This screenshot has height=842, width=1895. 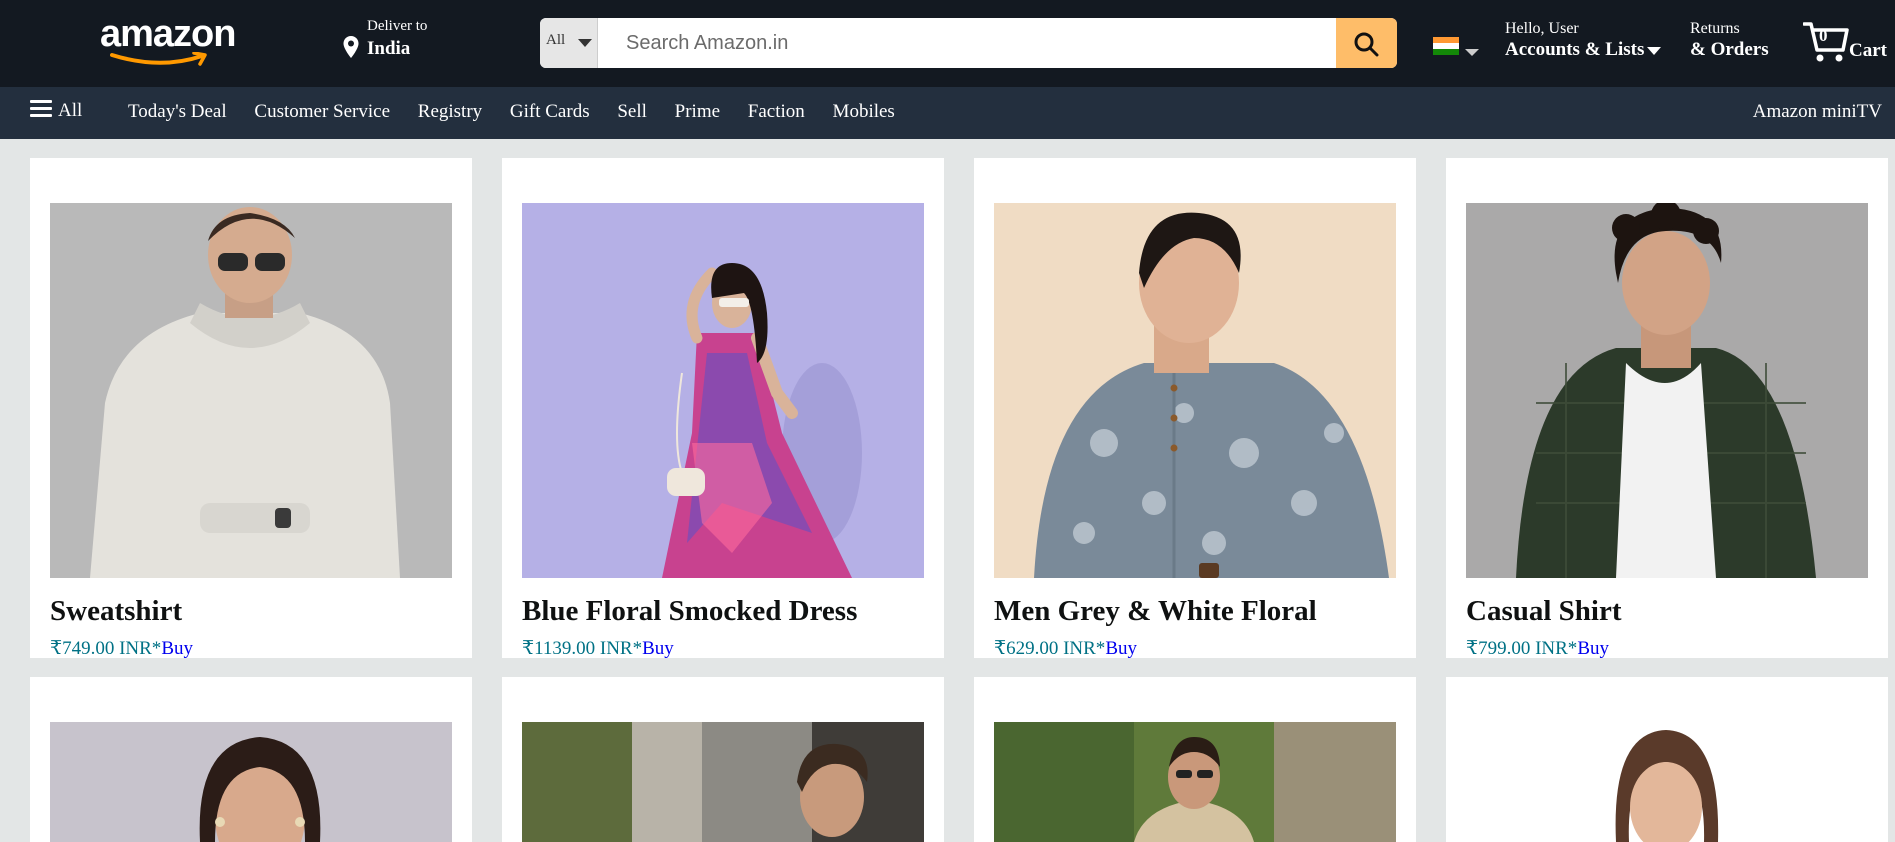 What do you see at coordinates (56, 111) in the screenshot?
I see `all-menu-button: All` at bounding box center [56, 111].